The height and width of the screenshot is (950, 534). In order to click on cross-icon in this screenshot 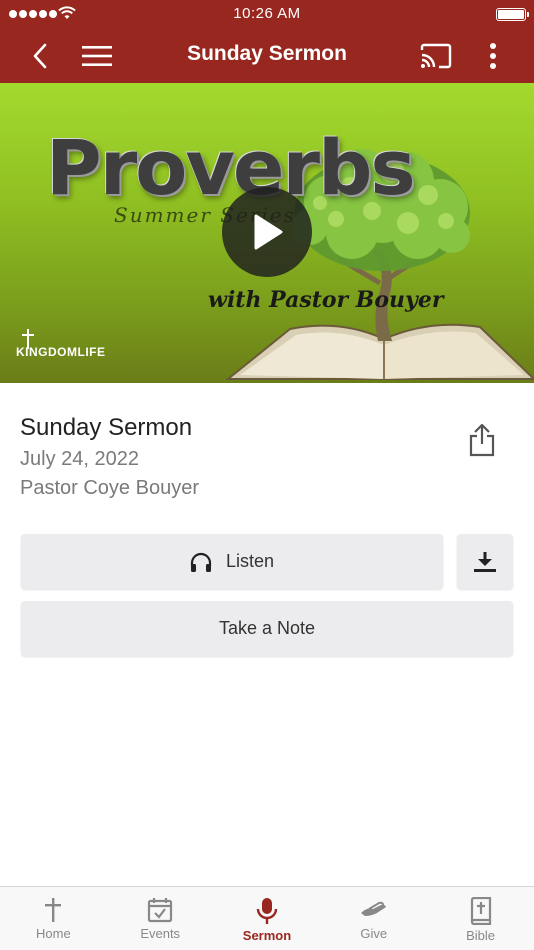, I will do `click(53, 910)`.